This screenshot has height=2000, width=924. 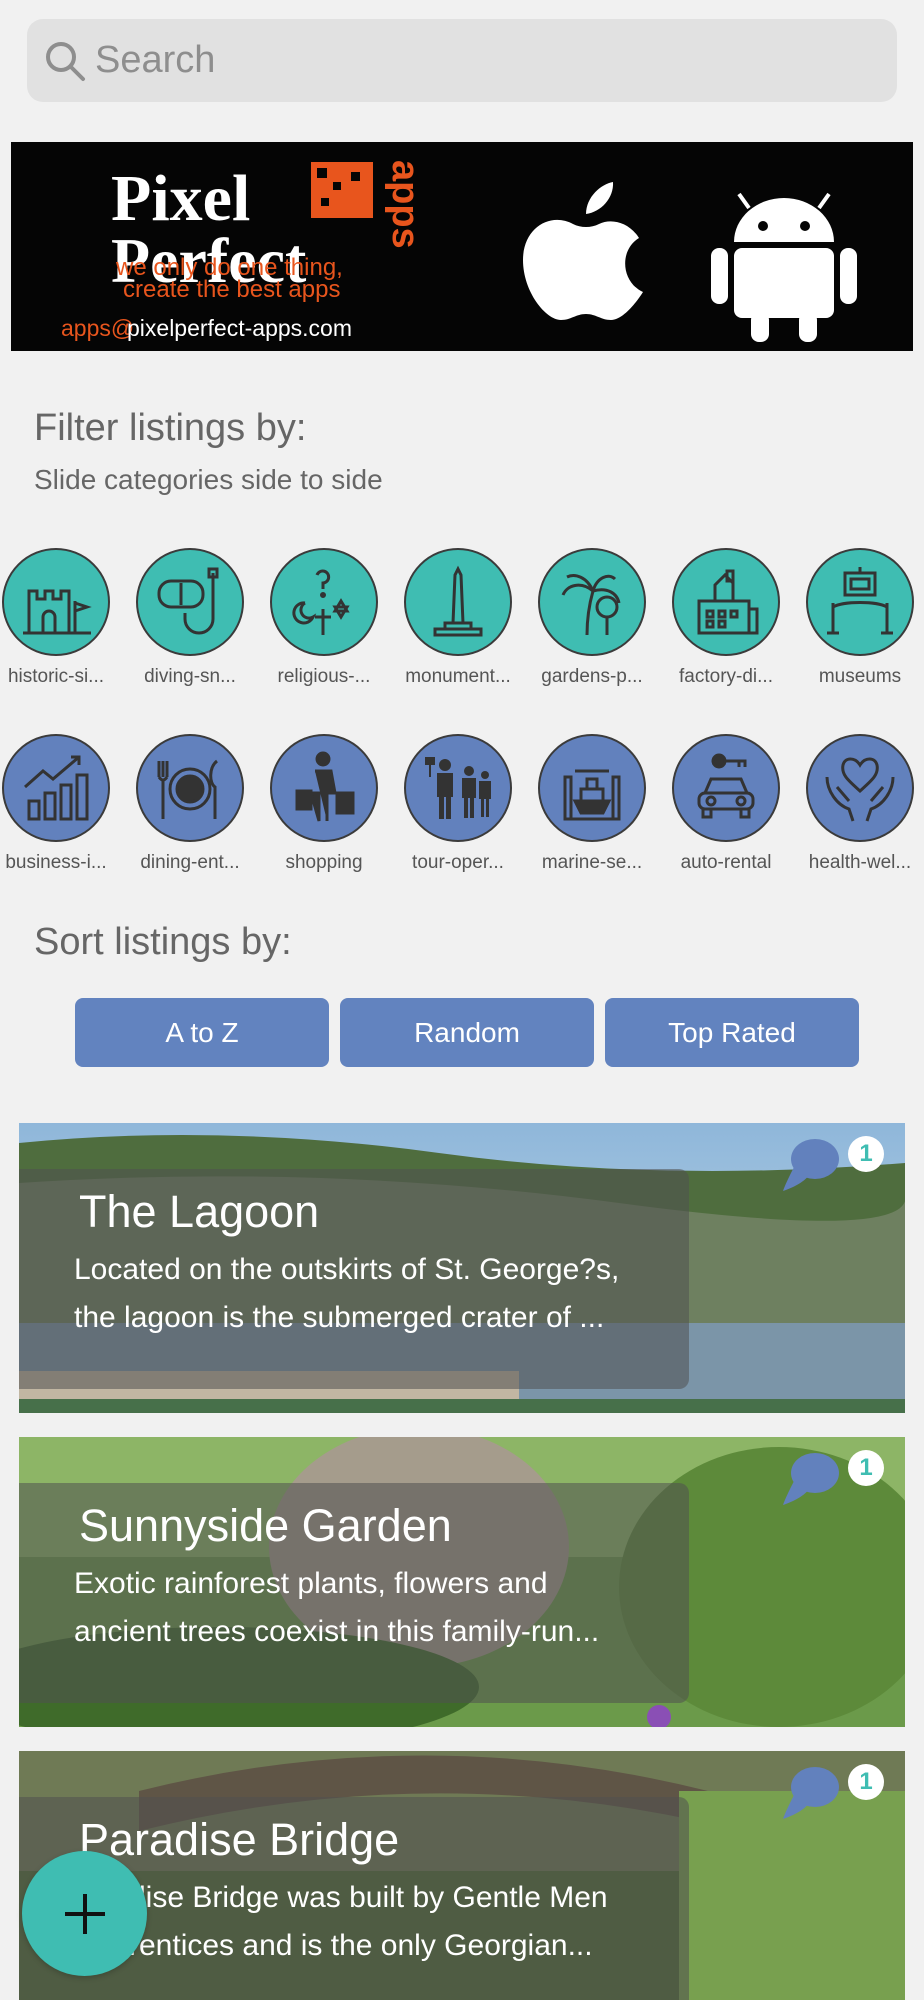 I want to click on hands-heart-icon, so click(x=860, y=788).